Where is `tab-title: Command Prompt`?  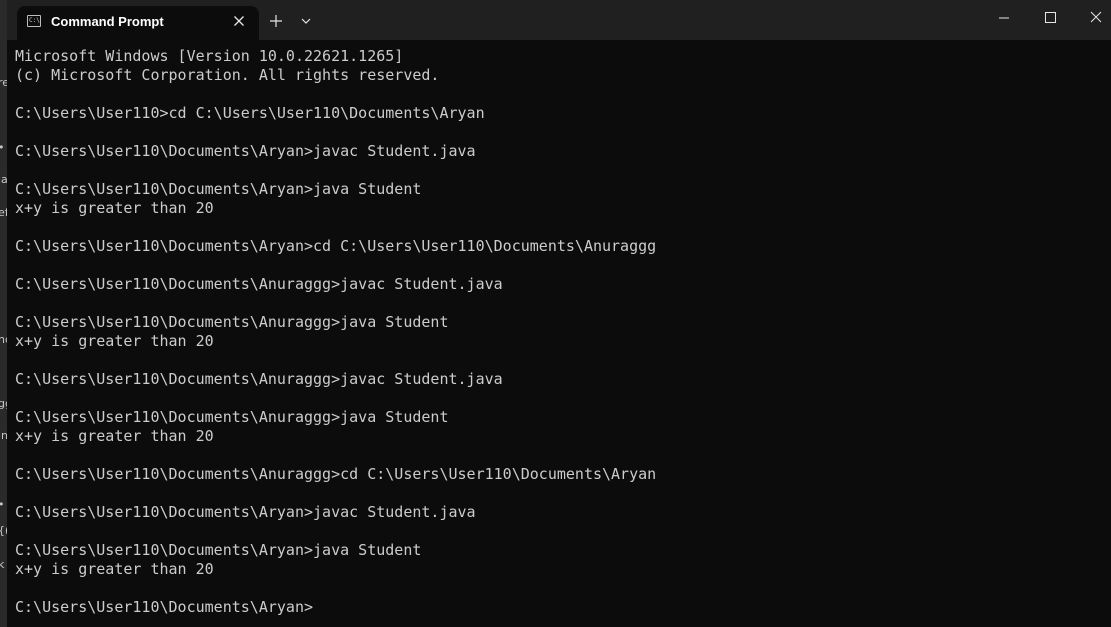 tab-title: Command Prompt is located at coordinates (107, 21).